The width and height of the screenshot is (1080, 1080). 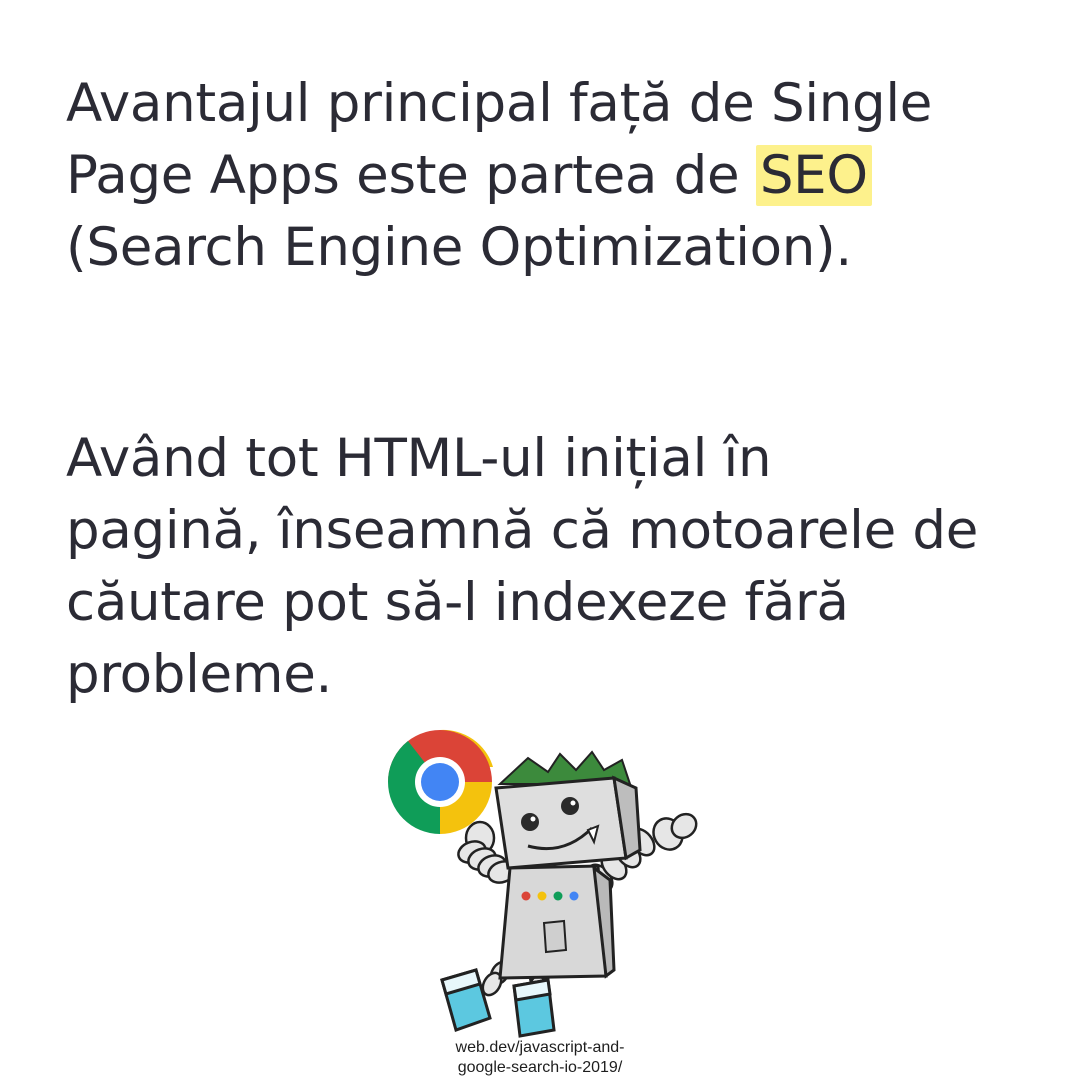 I want to click on paragraph1-line1: Avantajul principal față de Single, so click(x=499, y=103).